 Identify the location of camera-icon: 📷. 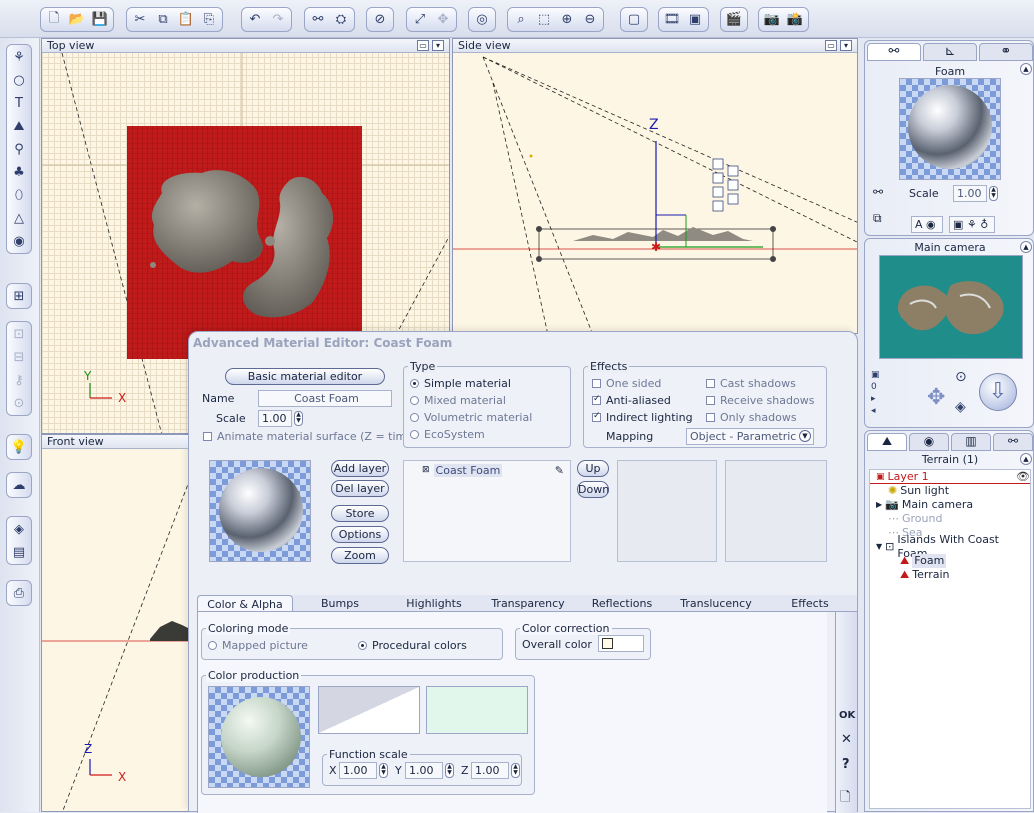
(772, 20).